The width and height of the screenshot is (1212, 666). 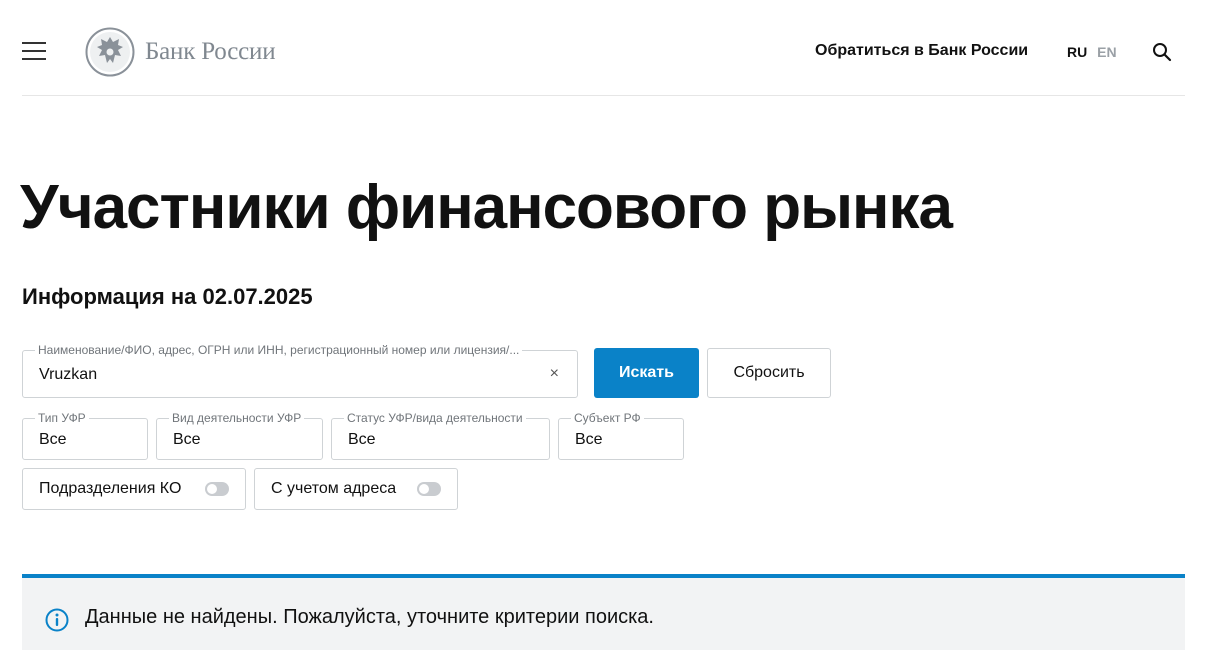 I want to click on info-icon, so click(x=57, y=620).